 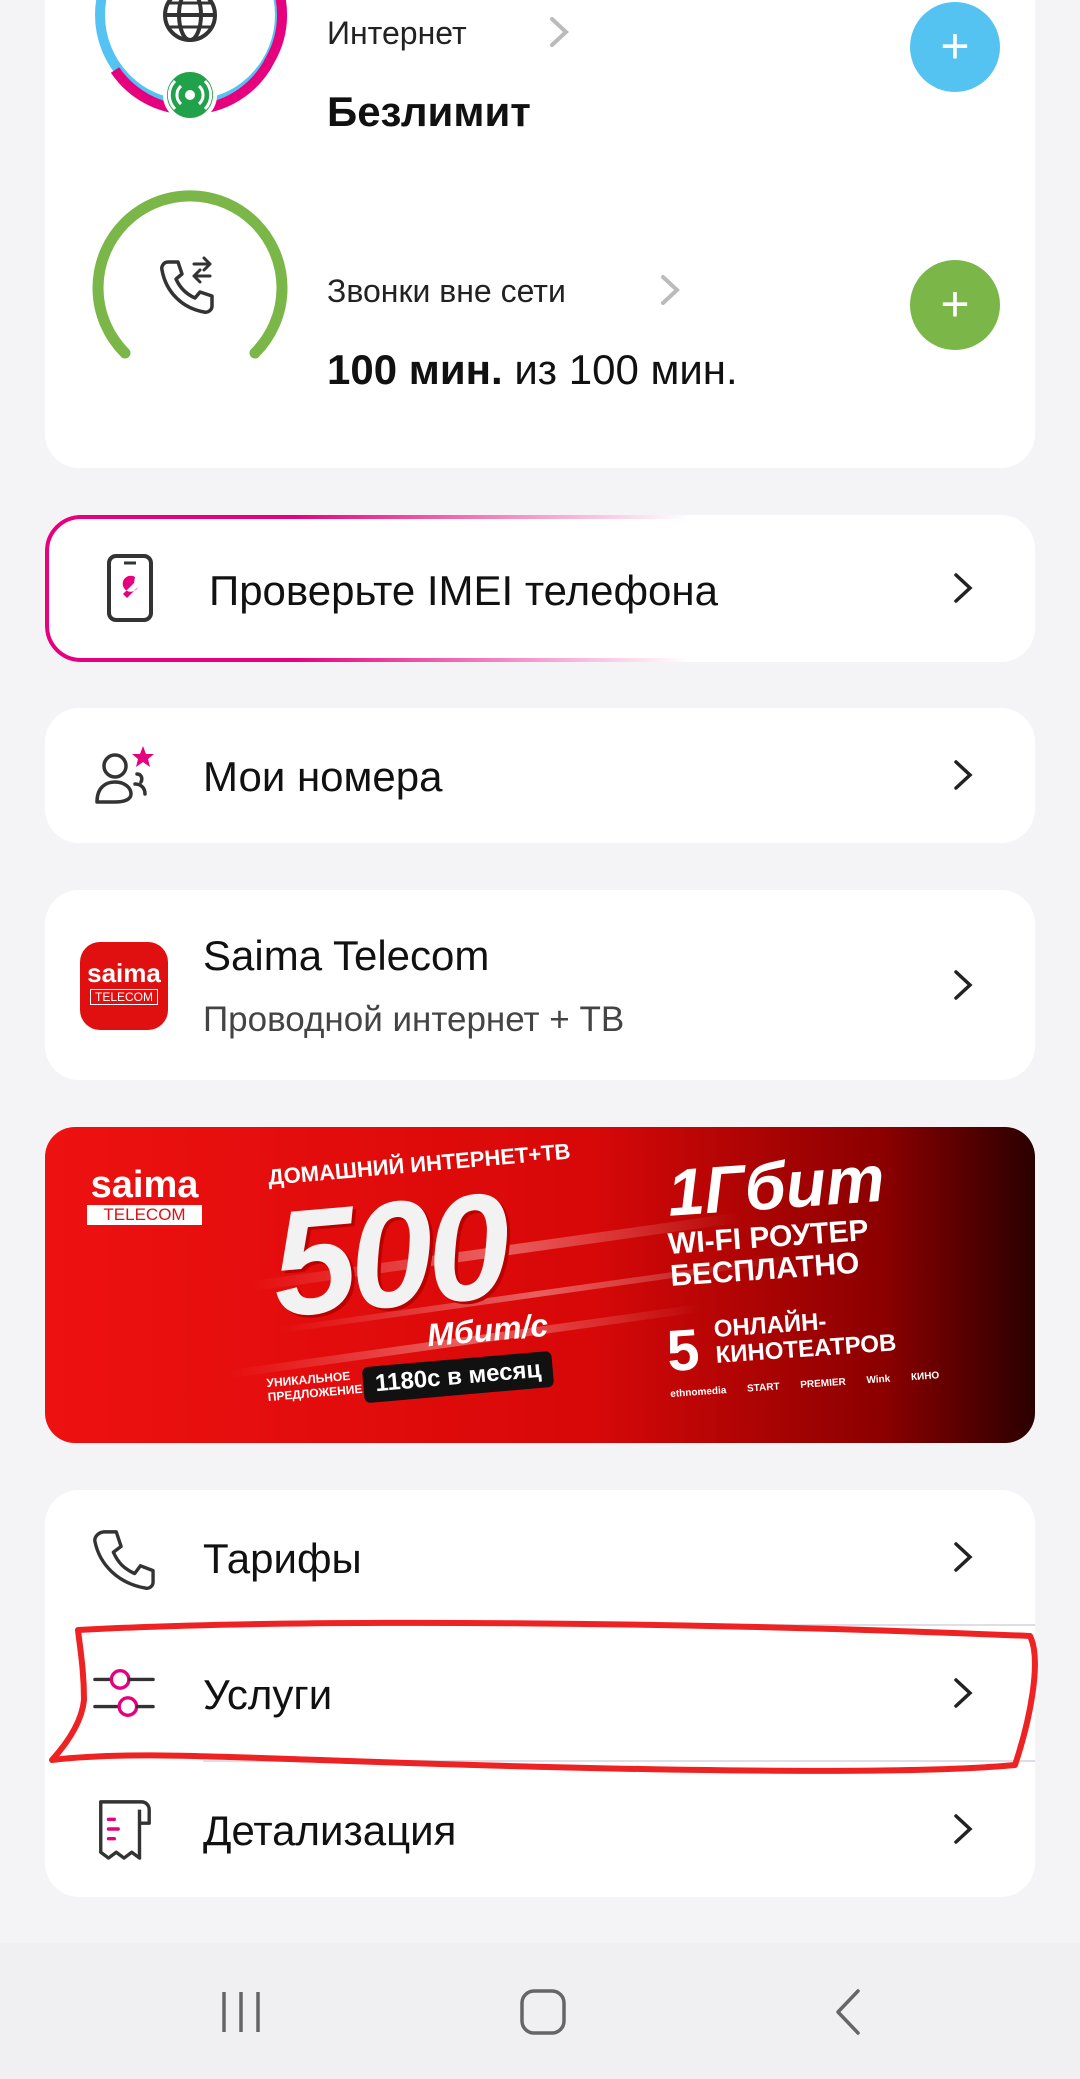 What do you see at coordinates (330, 1830) in the screenshot?
I see `menu-details-label: Детализация` at bounding box center [330, 1830].